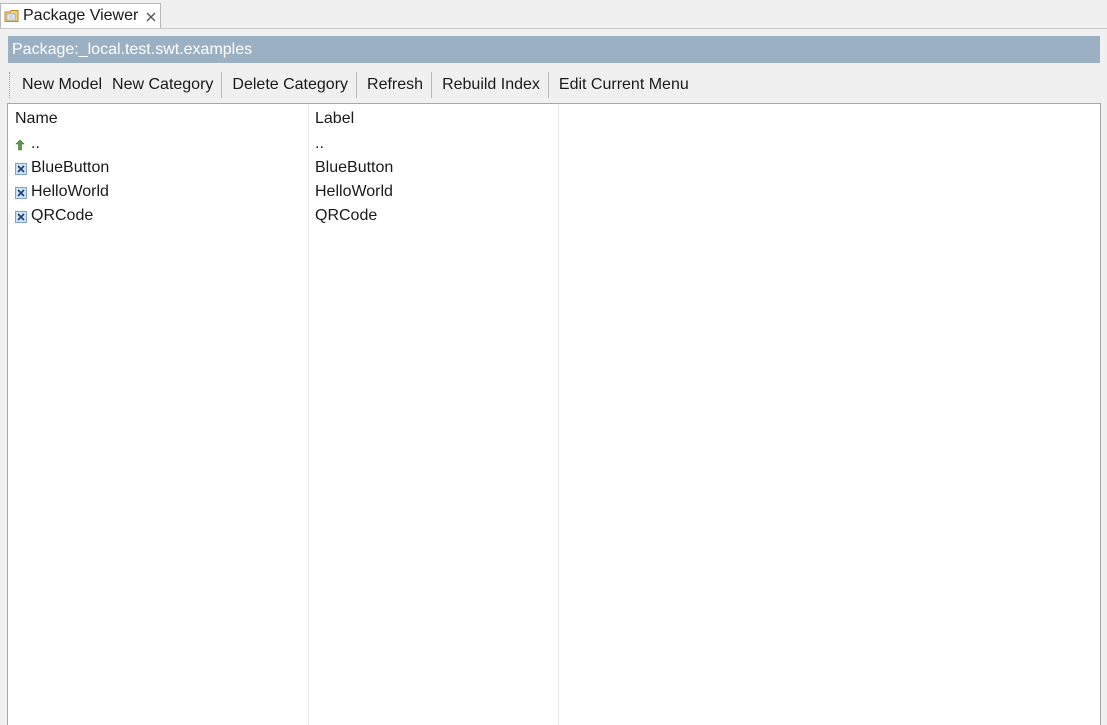 This screenshot has width=1107, height=725. Describe the element at coordinates (36, 119) in the screenshot. I see `column-header-name: Name` at that location.